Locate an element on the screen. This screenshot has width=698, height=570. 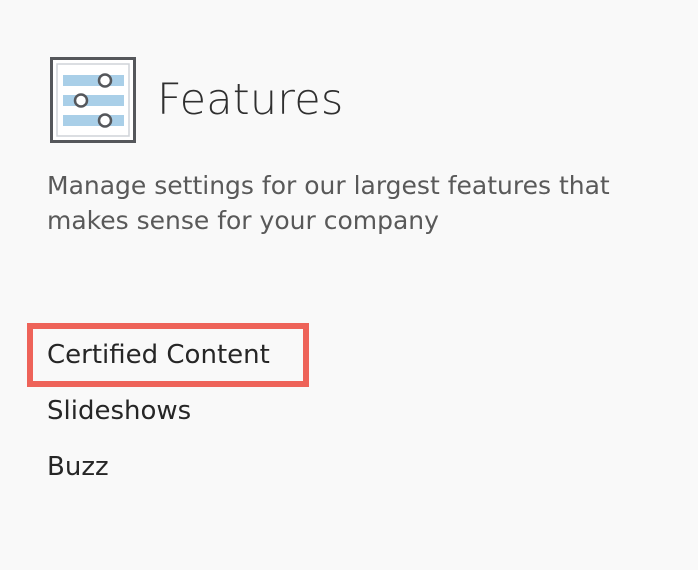
page-header: Features is located at coordinates (197, 100).